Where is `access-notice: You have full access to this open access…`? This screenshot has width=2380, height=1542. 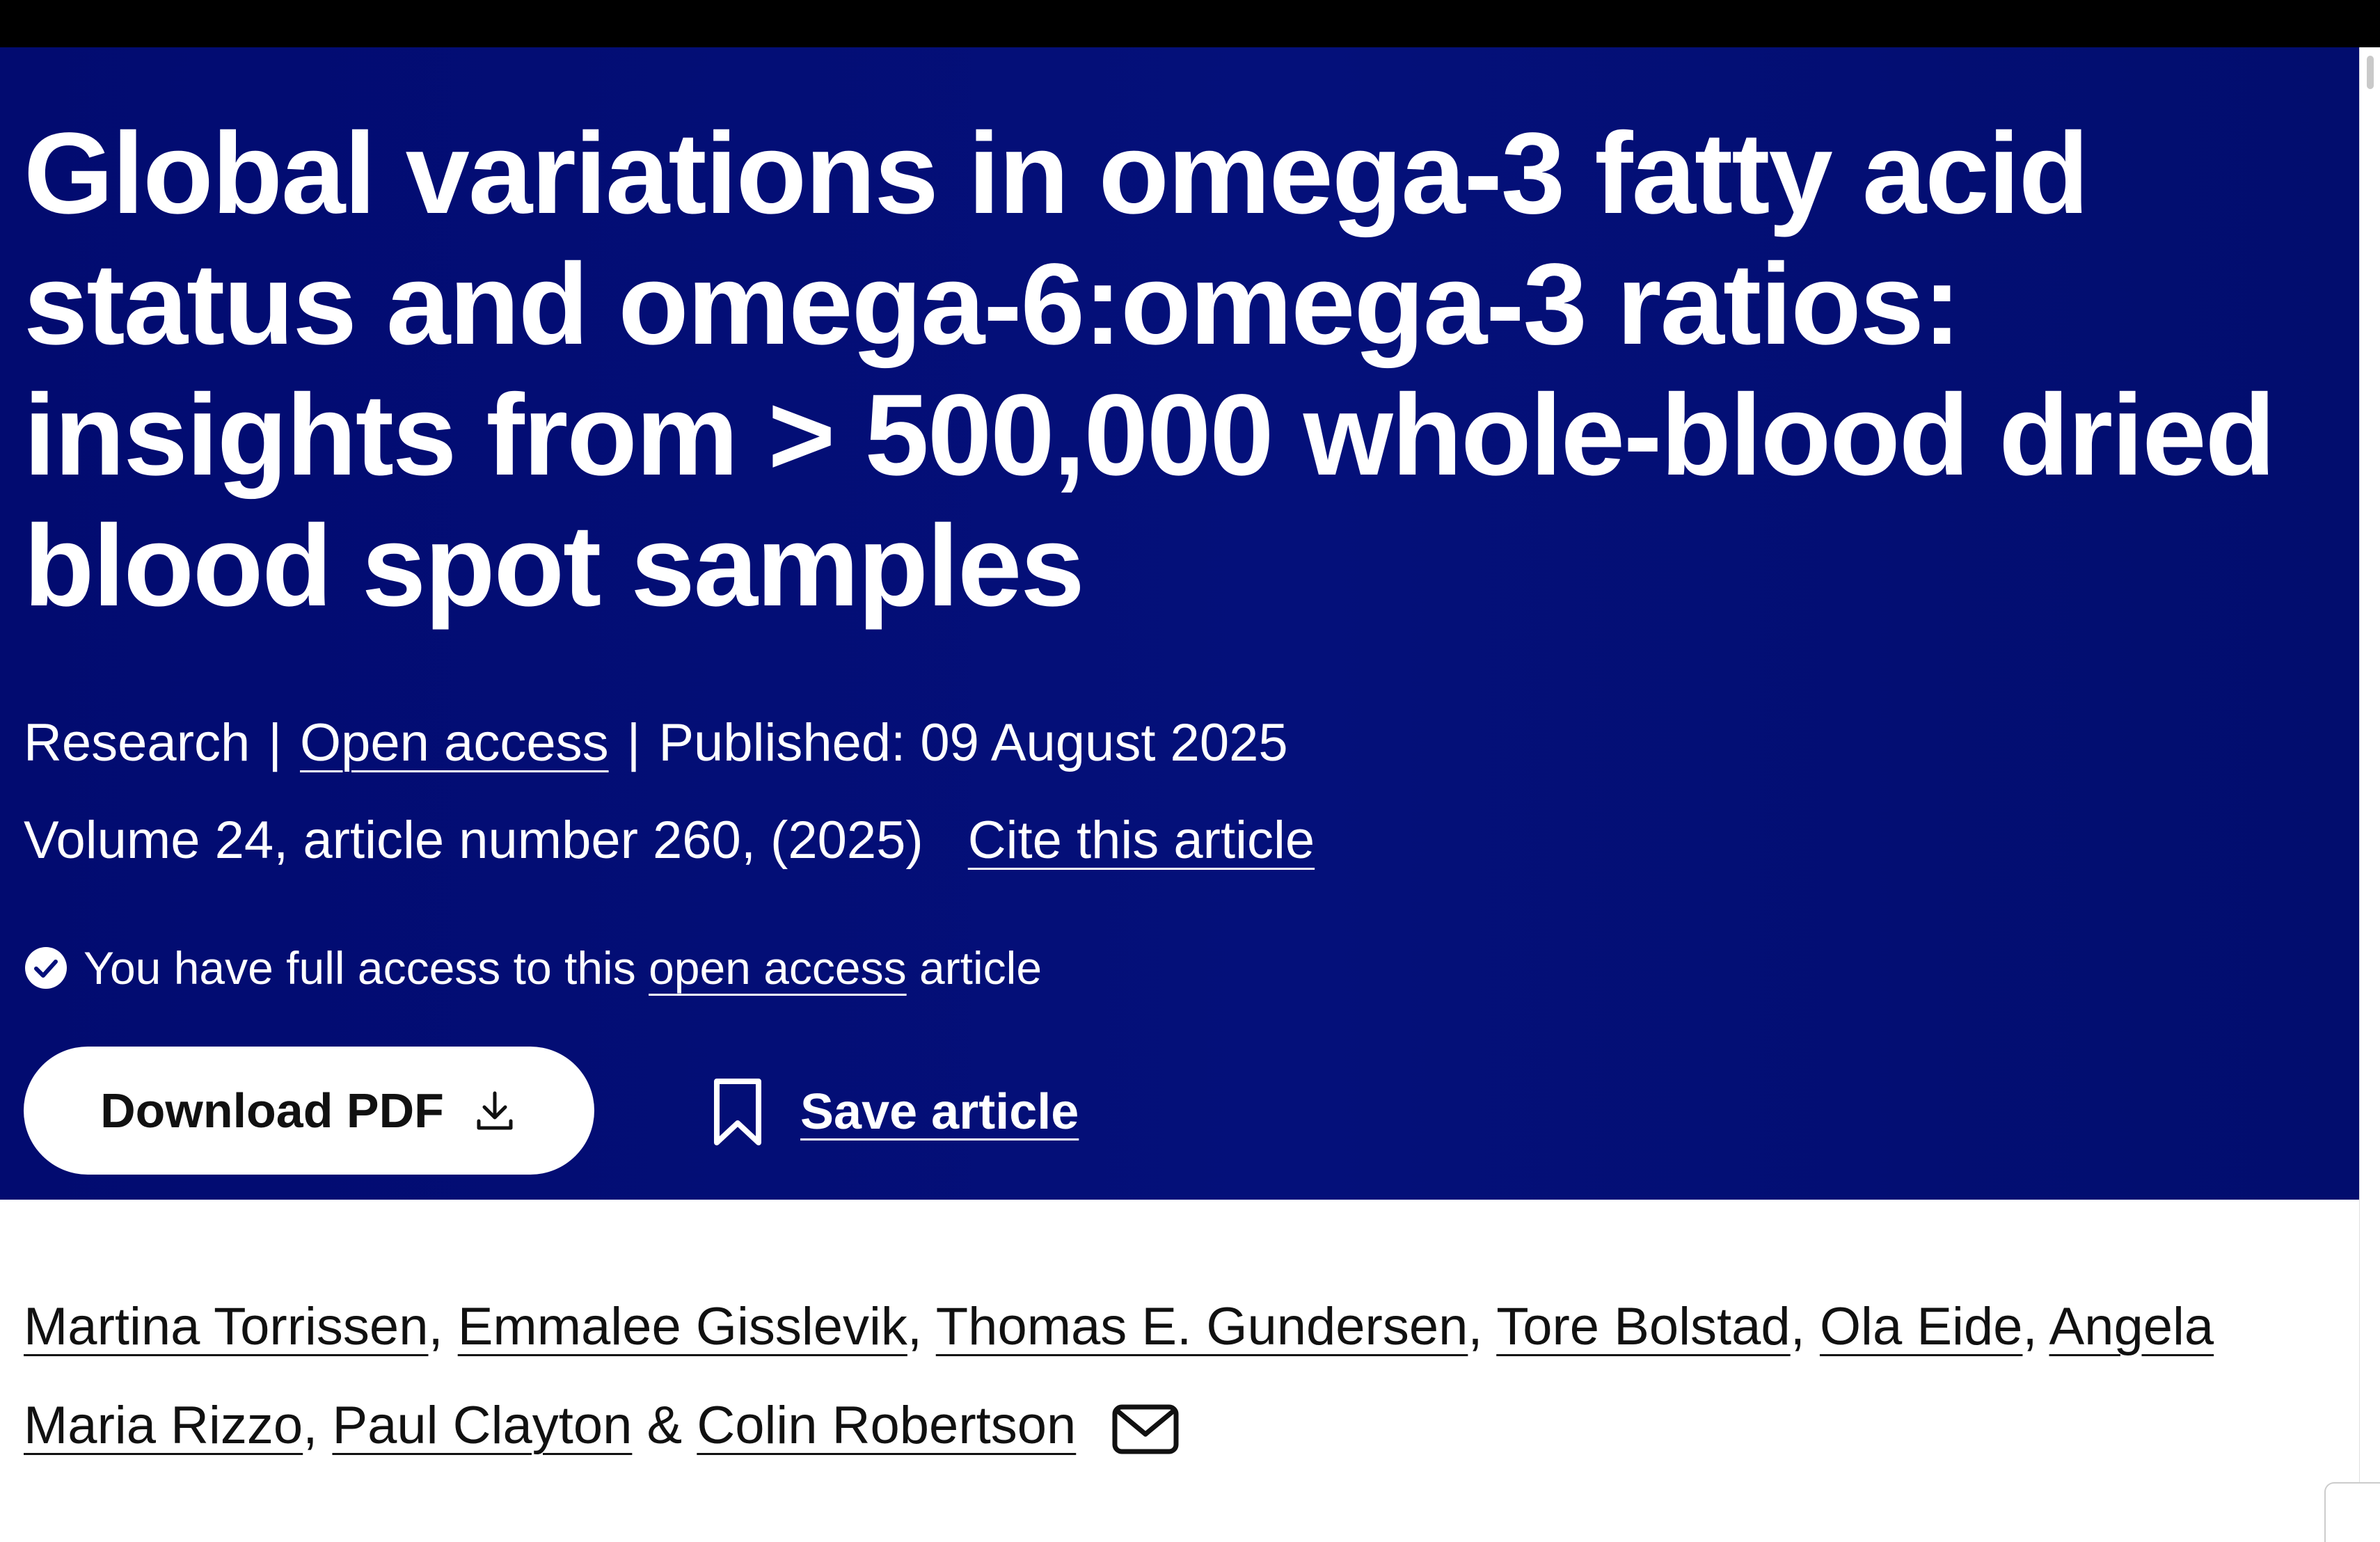
access-notice: You have full access to this open access… is located at coordinates (533, 968).